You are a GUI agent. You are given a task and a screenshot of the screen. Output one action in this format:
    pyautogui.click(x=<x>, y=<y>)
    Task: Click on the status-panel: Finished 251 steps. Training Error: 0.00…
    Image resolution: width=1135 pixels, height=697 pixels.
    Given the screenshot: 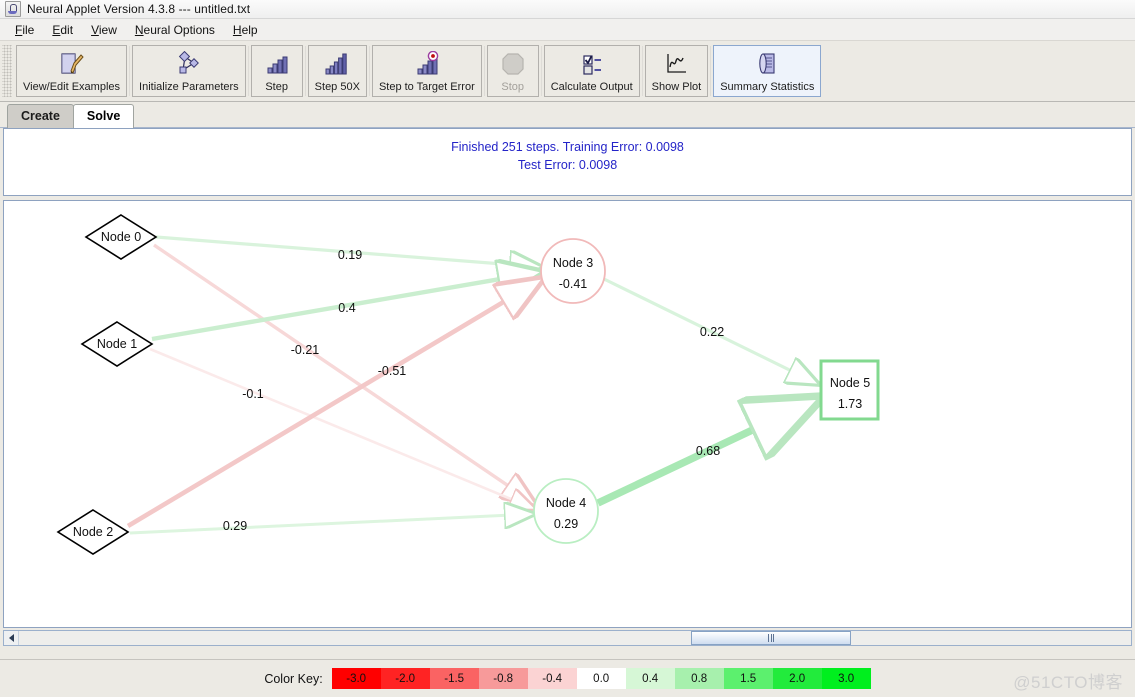 What is the action you would take?
    pyautogui.click(x=567, y=162)
    